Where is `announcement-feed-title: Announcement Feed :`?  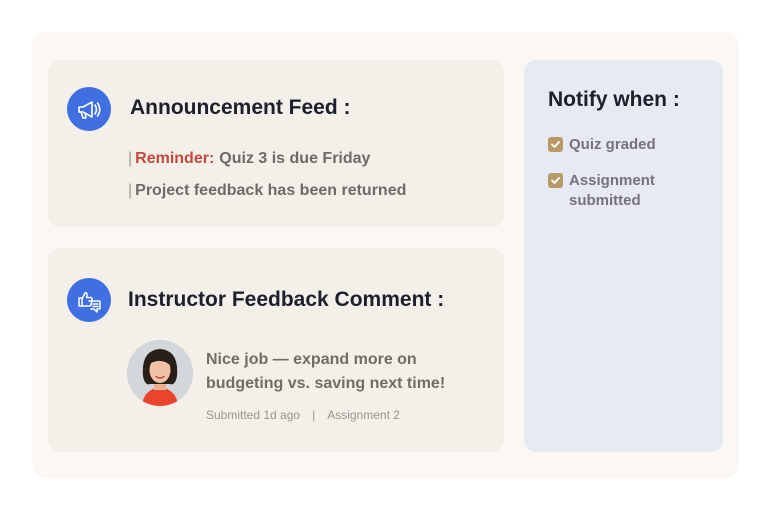
announcement-feed-title: Announcement Feed : is located at coordinates (240, 107).